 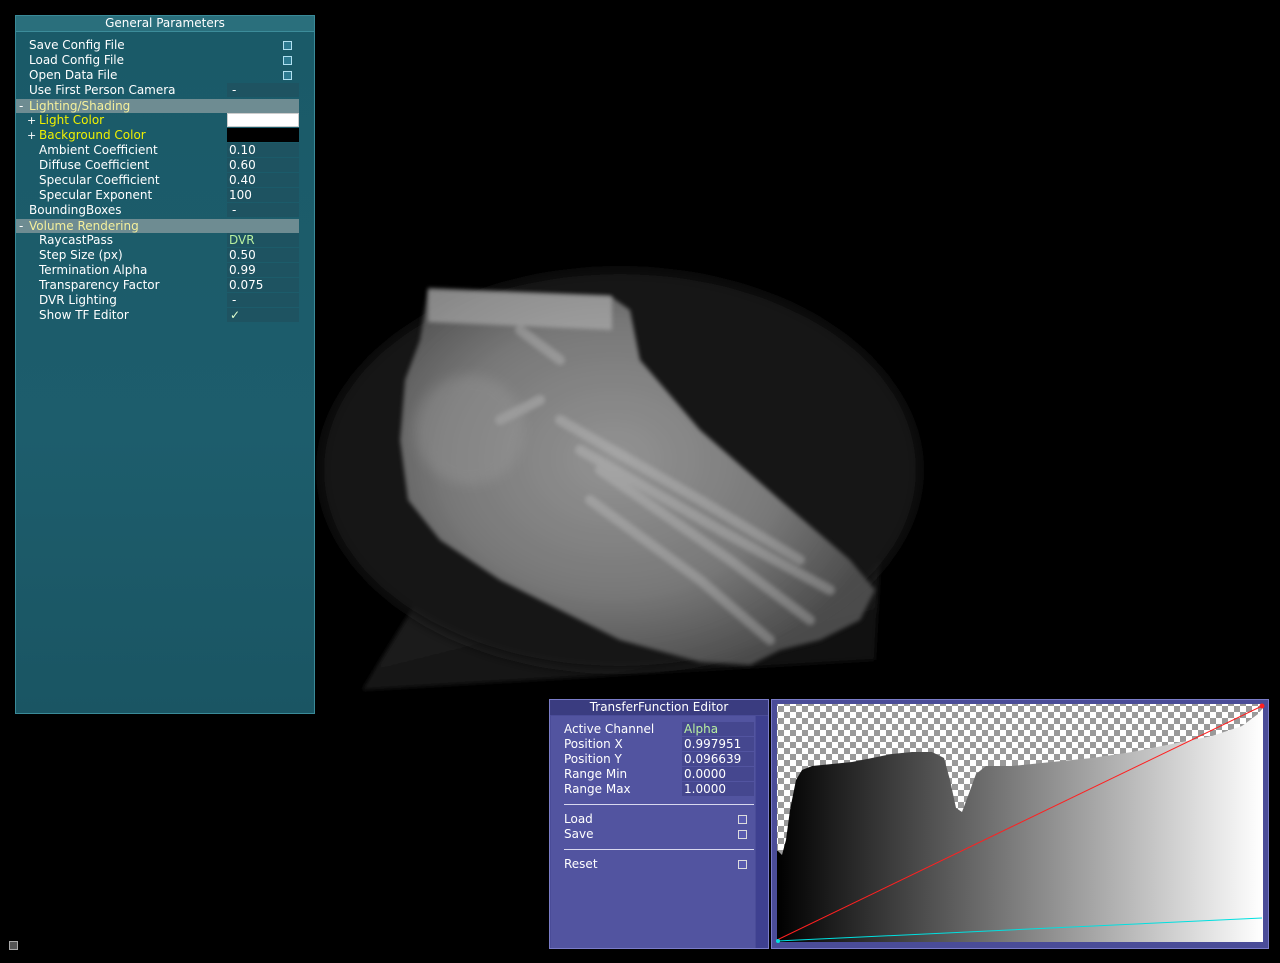 I want to click on raycast-pass-select: DVR, so click(x=263, y=240).